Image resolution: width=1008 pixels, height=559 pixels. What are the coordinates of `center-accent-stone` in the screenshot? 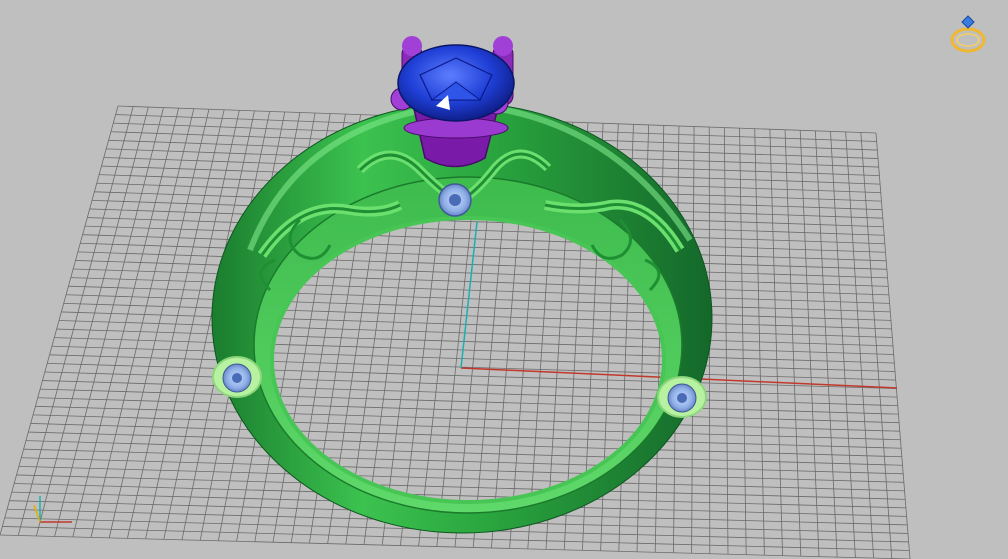 It's located at (455, 200).